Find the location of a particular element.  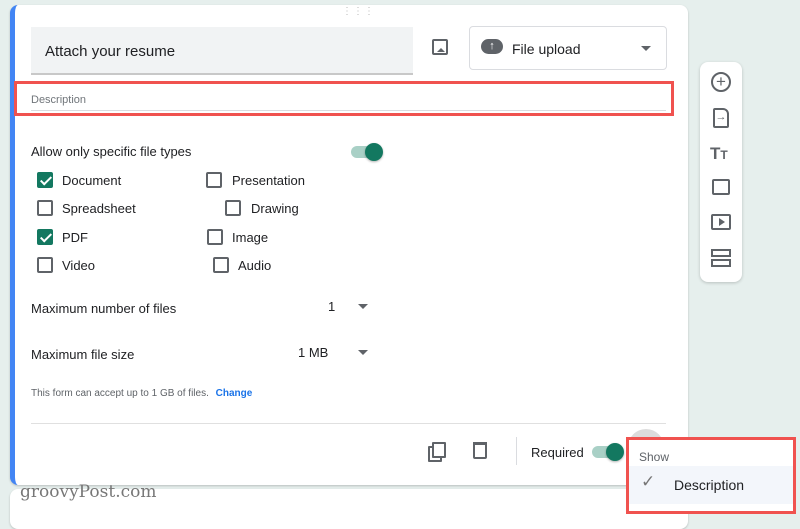

checkbox-label: Spreadsheet is located at coordinates (99, 208).